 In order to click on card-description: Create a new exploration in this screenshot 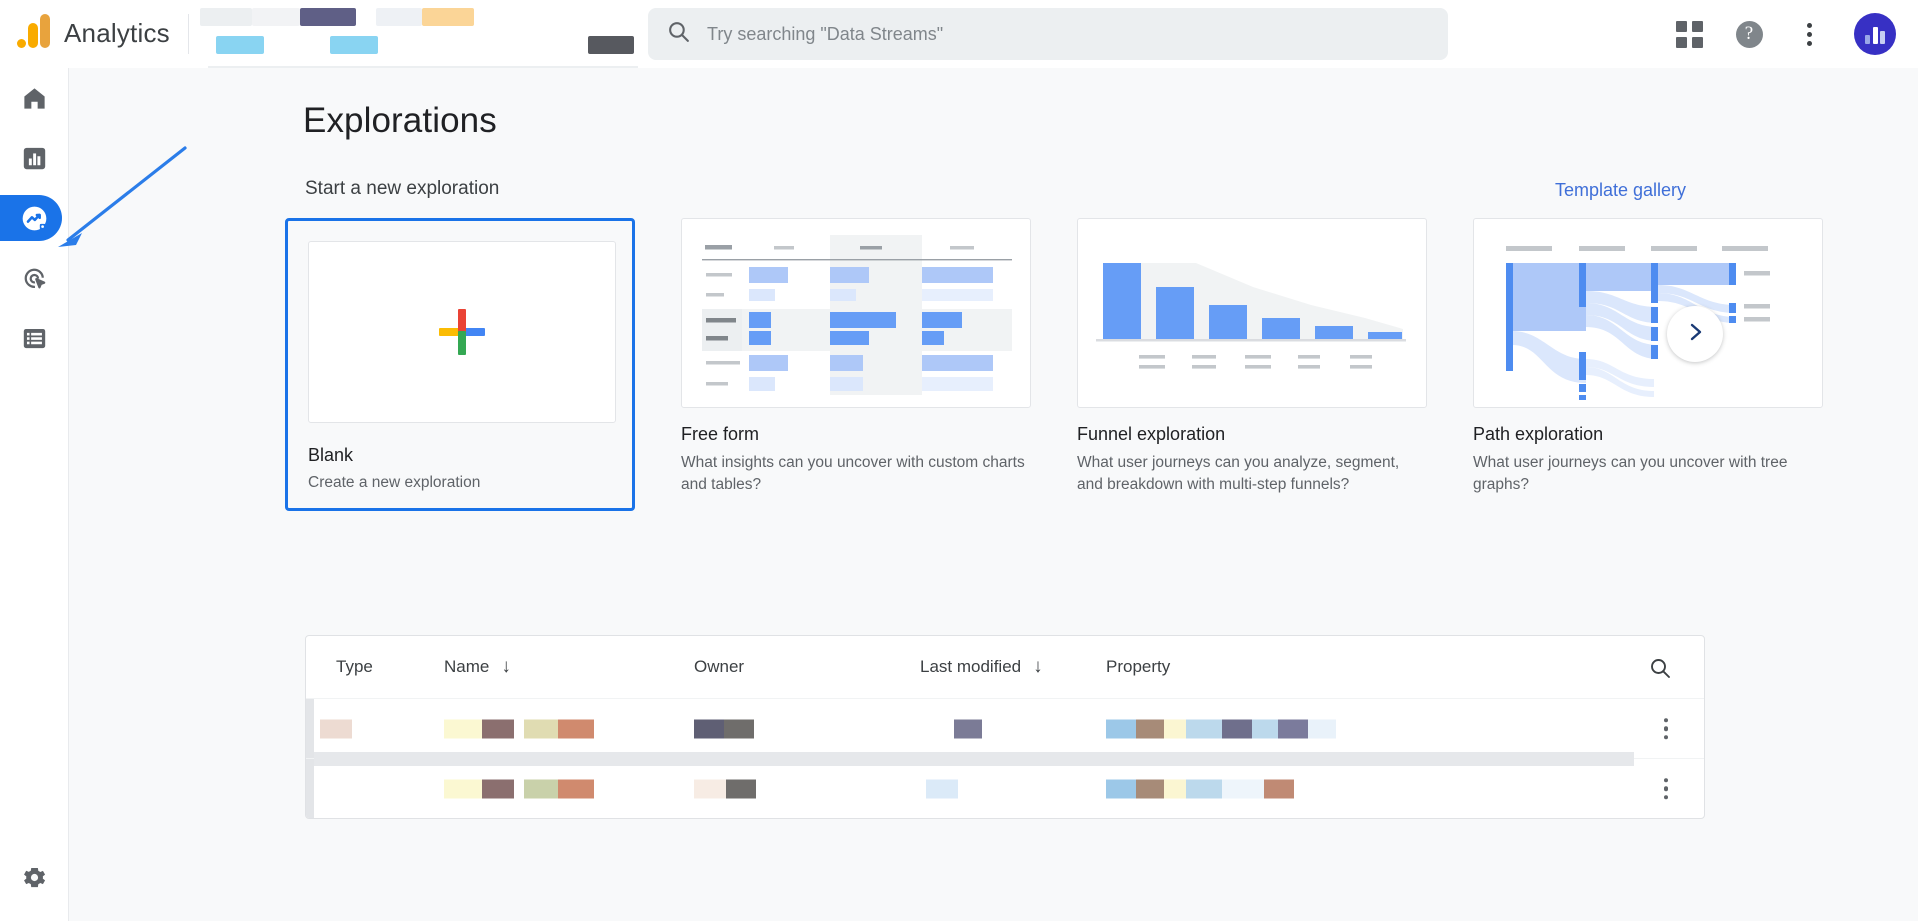, I will do `click(394, 482)`.